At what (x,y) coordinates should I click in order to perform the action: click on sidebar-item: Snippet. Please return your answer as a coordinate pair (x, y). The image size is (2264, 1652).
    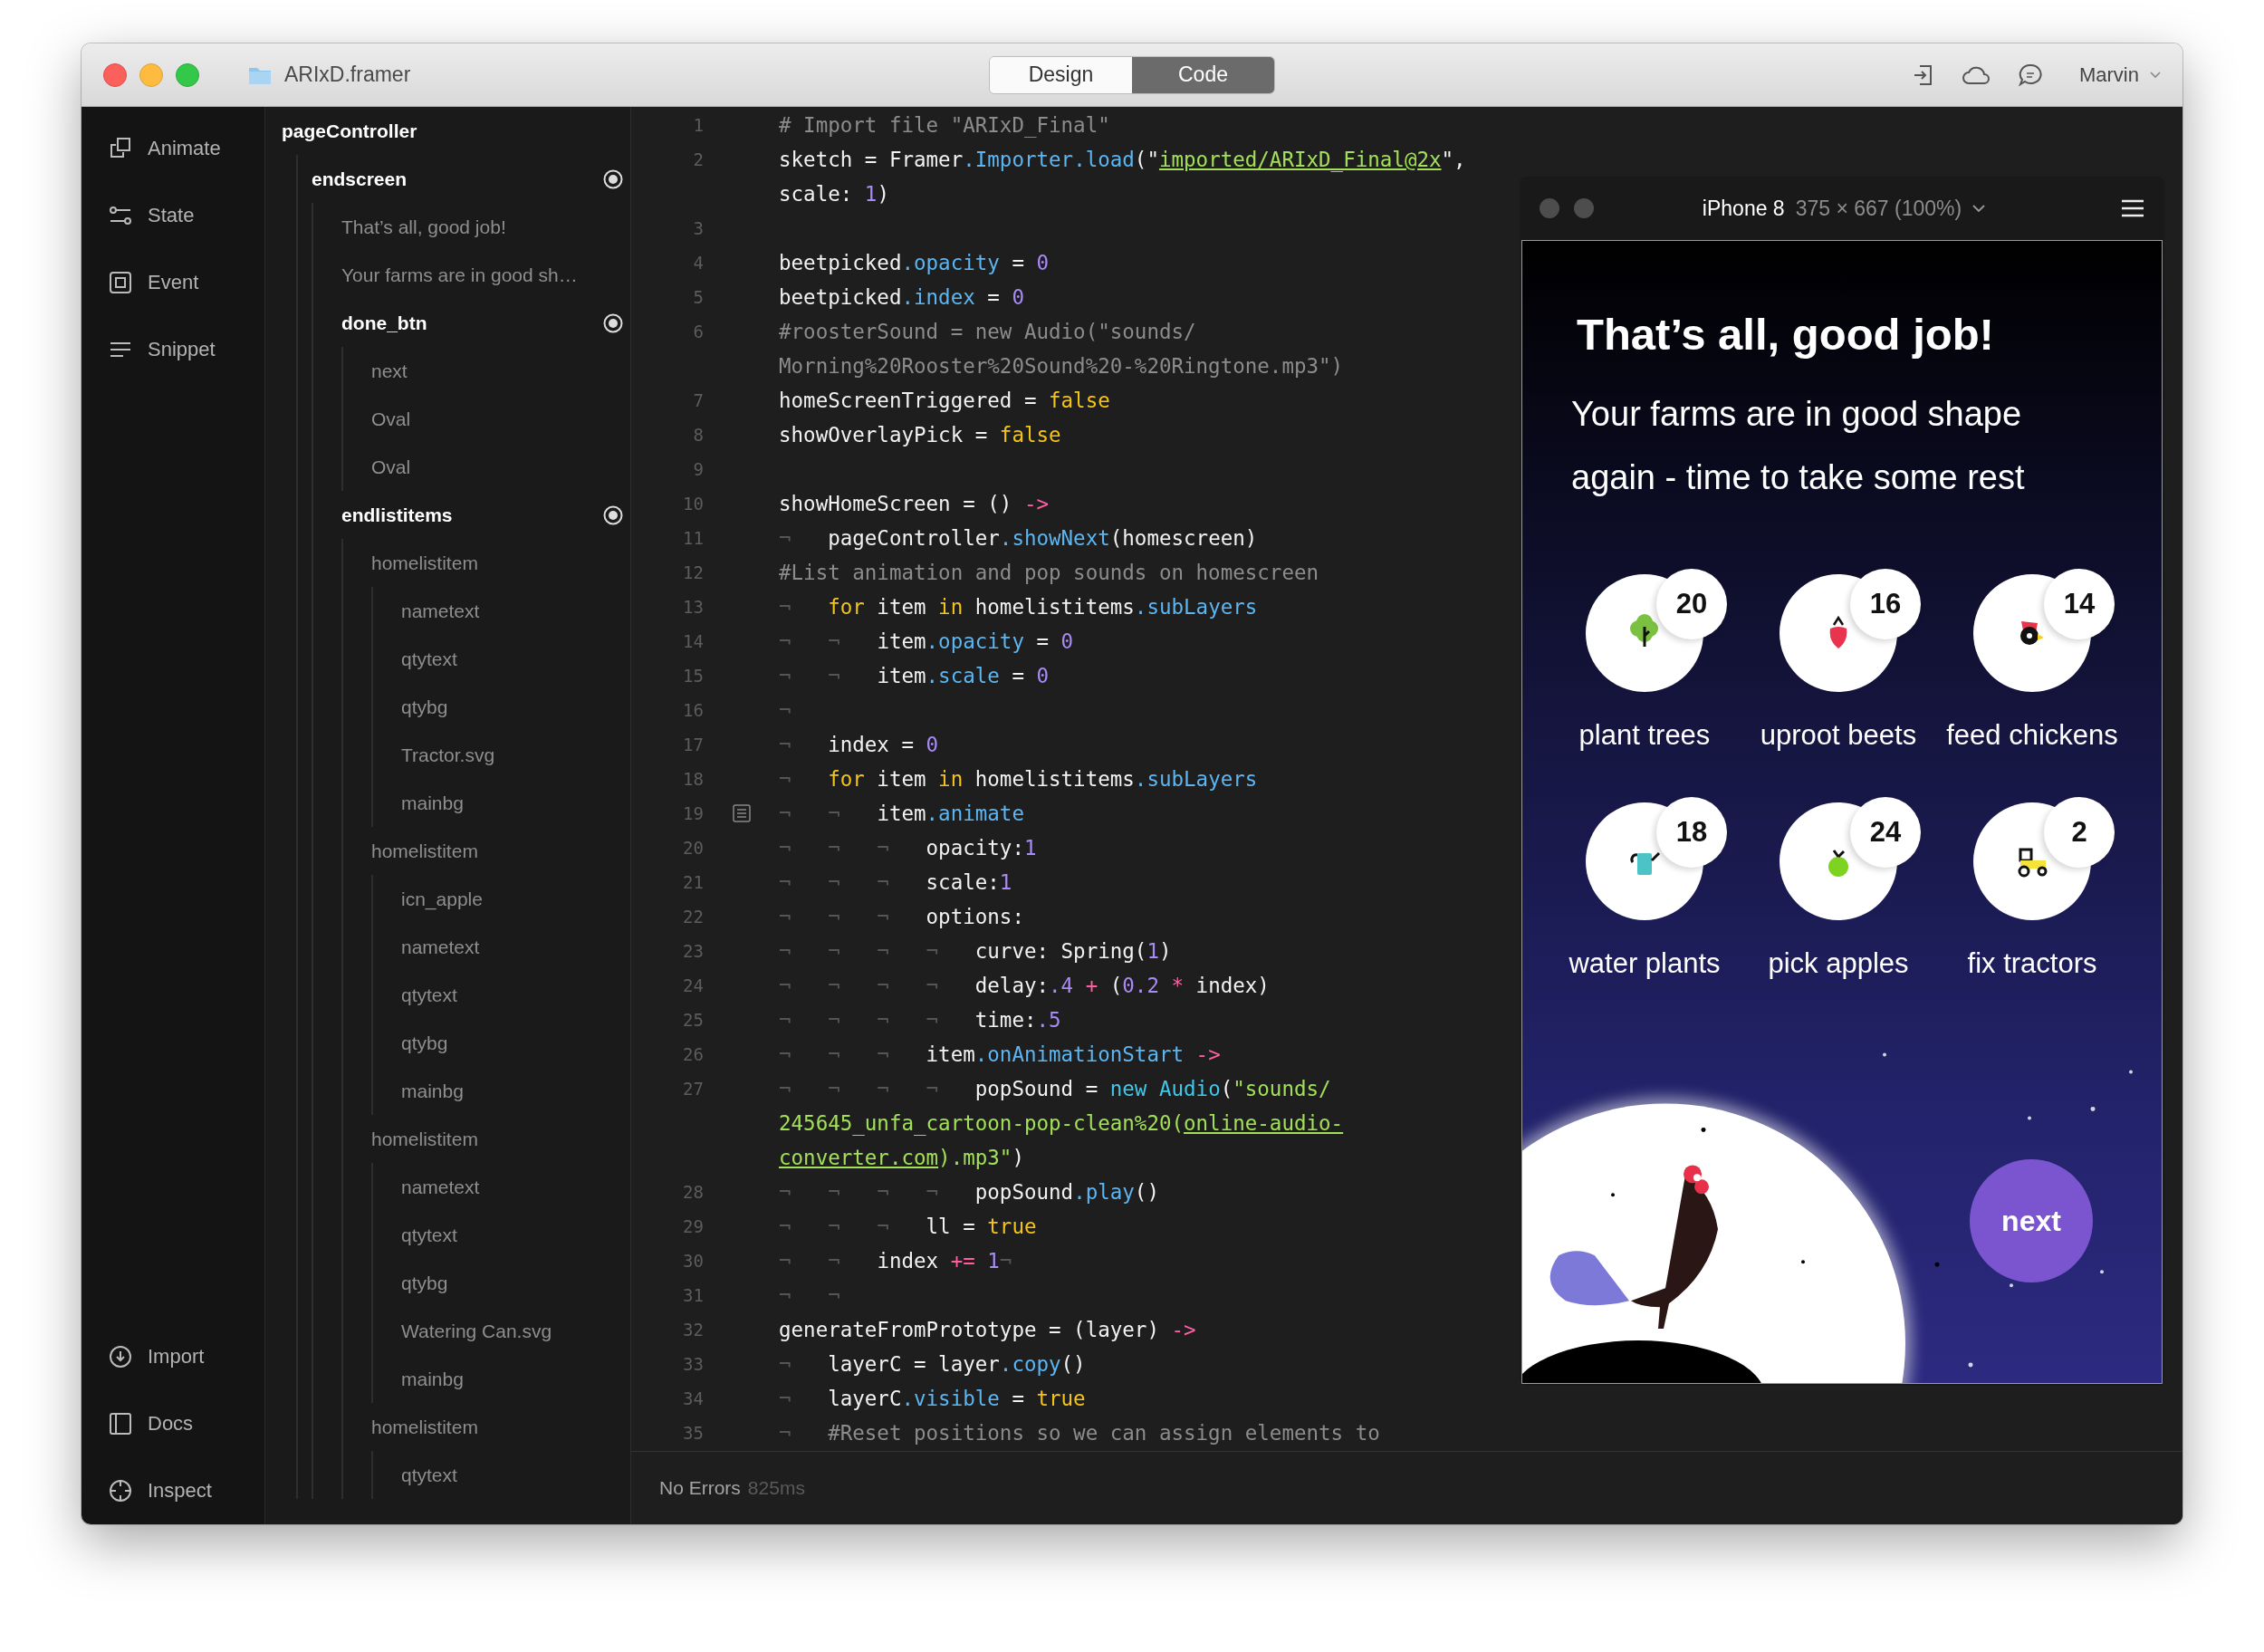
    Looking at the image, I should click on (173, 349).